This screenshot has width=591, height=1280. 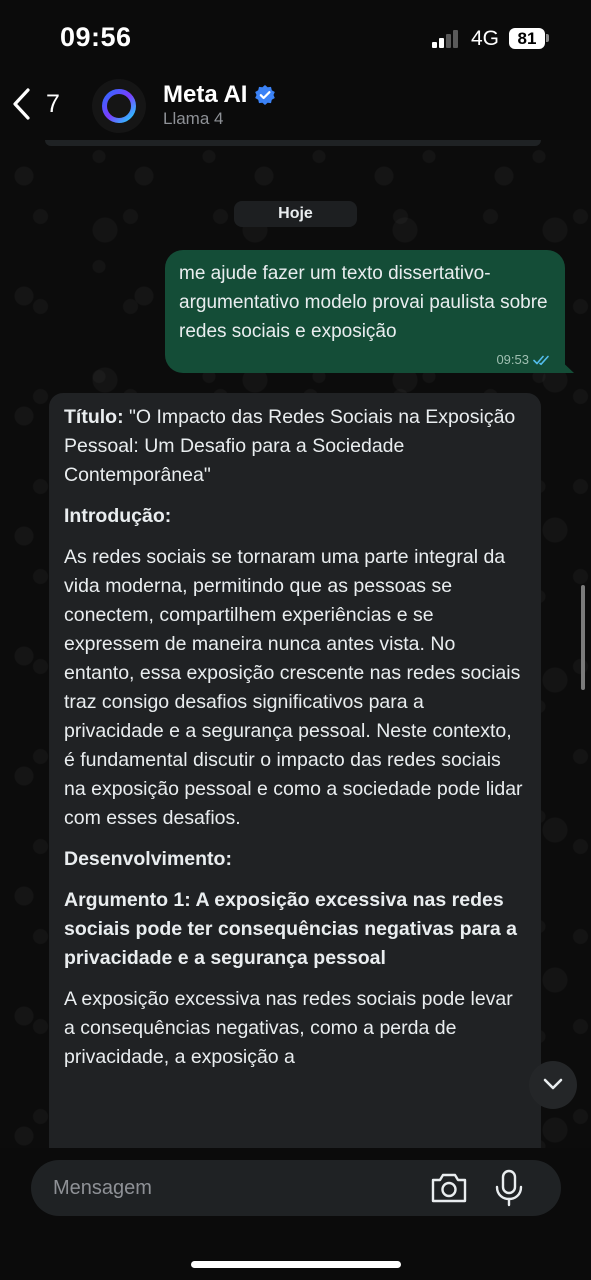 What do you see at coordinates (118, 516) in the screenshot?
I see `intro-heading: Introdução:` at bounding box center [118, 516].